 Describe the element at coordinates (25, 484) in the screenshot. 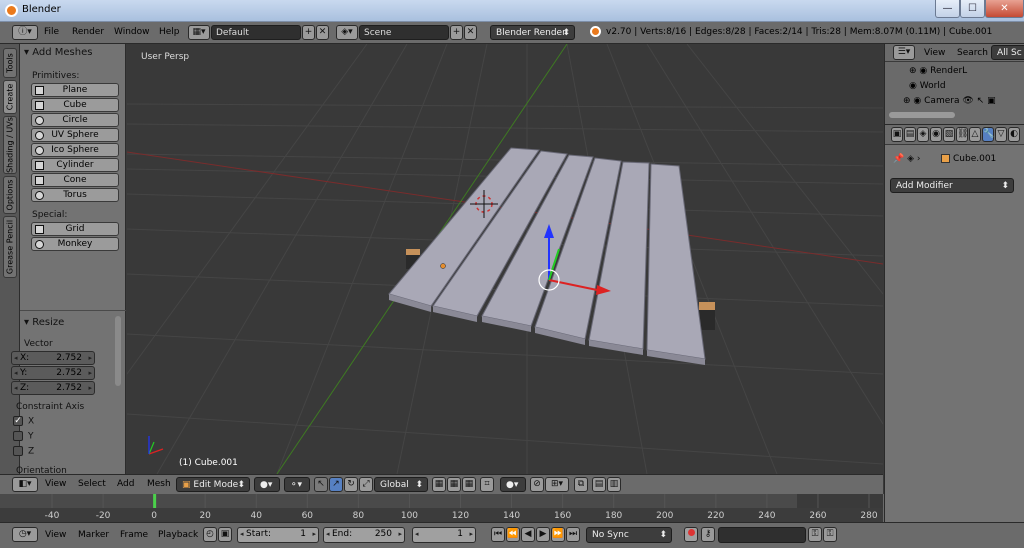

I see `editor-type-3d-icon: ◧▾` at that location.